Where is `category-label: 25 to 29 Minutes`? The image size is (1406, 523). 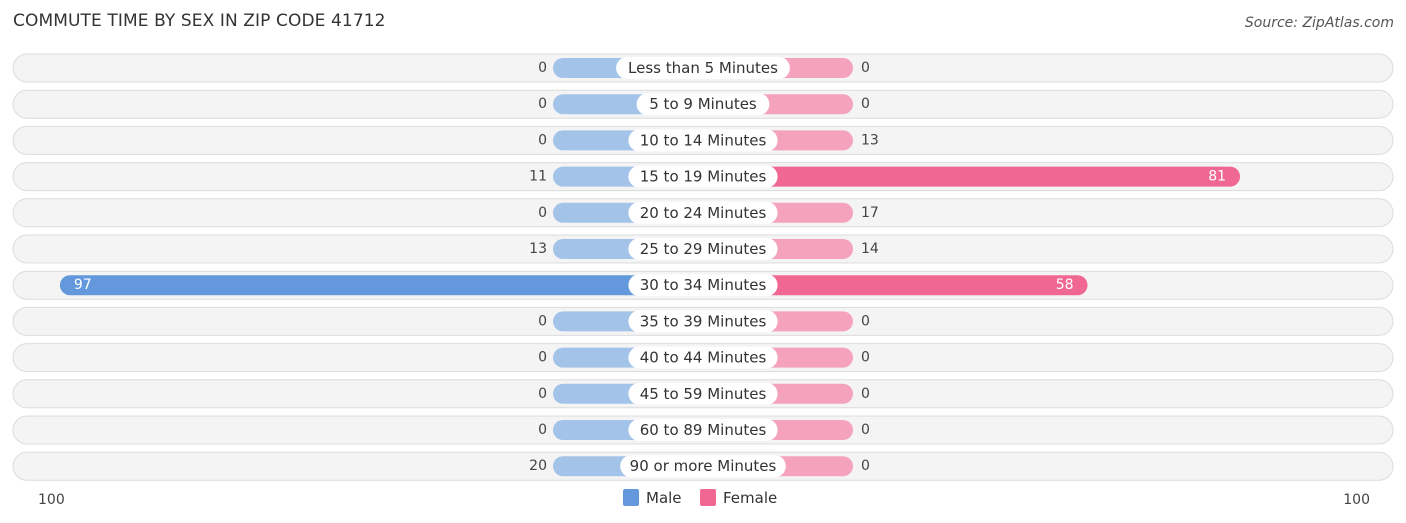 category-label: 25 to 29 Minutes is located at coordinates (703, 249).